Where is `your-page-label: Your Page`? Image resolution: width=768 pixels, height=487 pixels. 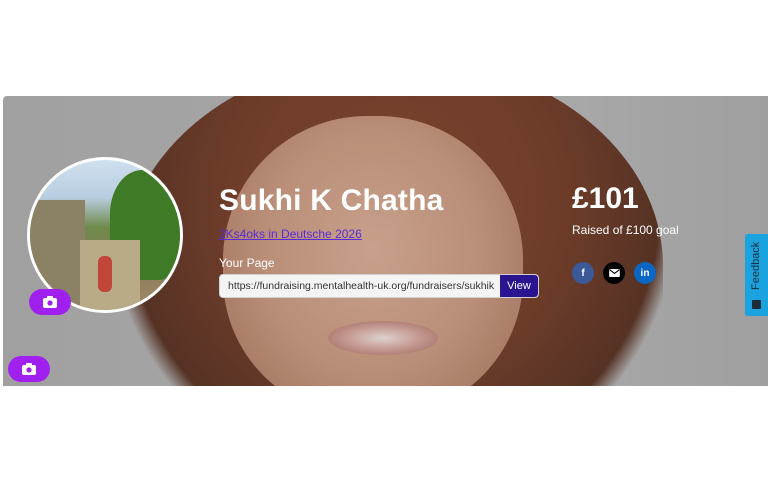 your-page-label: Your Page is located at coordinates (247, 263).